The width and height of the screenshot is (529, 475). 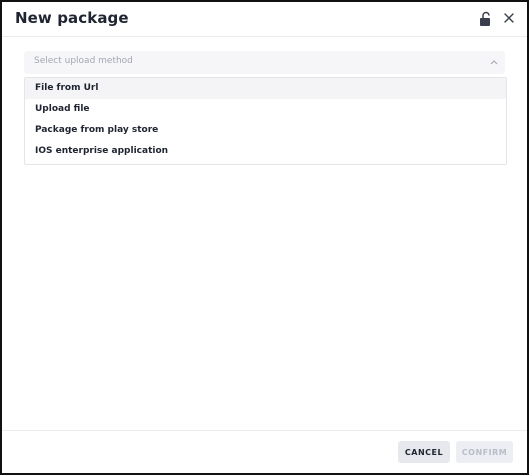 What do you see at coordinates (264, 452) in the screenshot?
I see `dialog-footer: CANCEL CONFIRM` at bounding box center [264, 452].